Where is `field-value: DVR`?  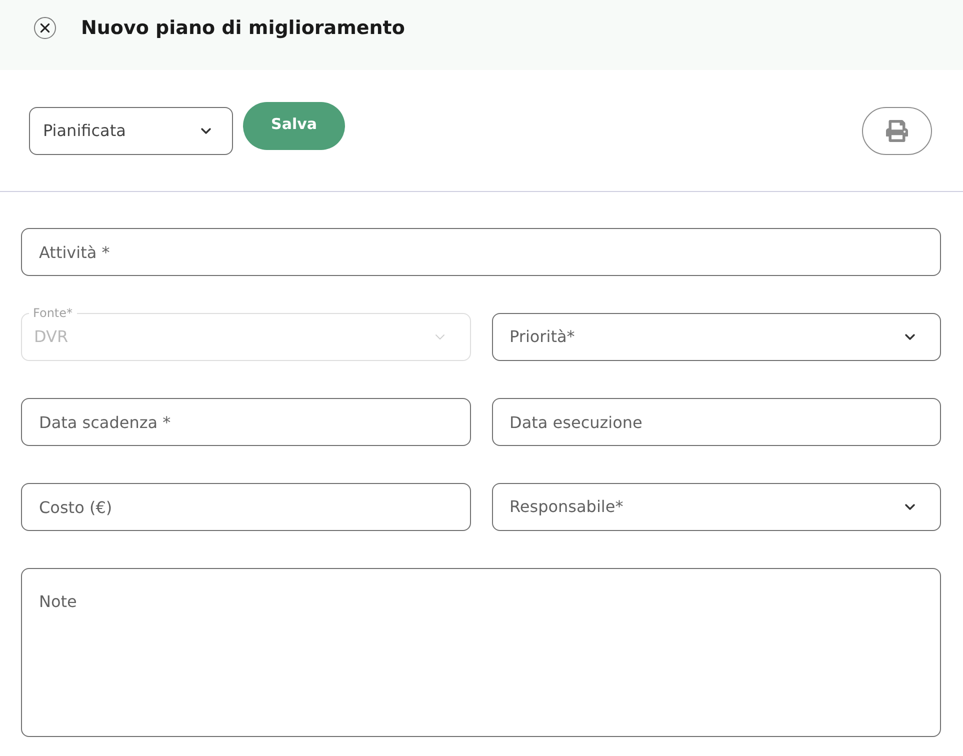 field-value: DVR is located at coordinates (51, 337).